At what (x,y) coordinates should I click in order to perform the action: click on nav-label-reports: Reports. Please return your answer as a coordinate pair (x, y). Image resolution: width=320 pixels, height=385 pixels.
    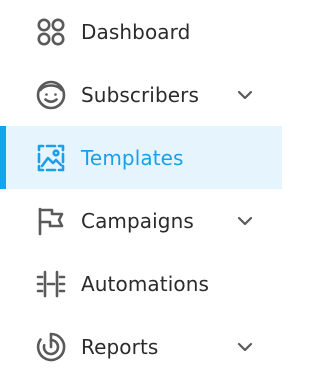
    Looking at the image, I should click on (120, 346).